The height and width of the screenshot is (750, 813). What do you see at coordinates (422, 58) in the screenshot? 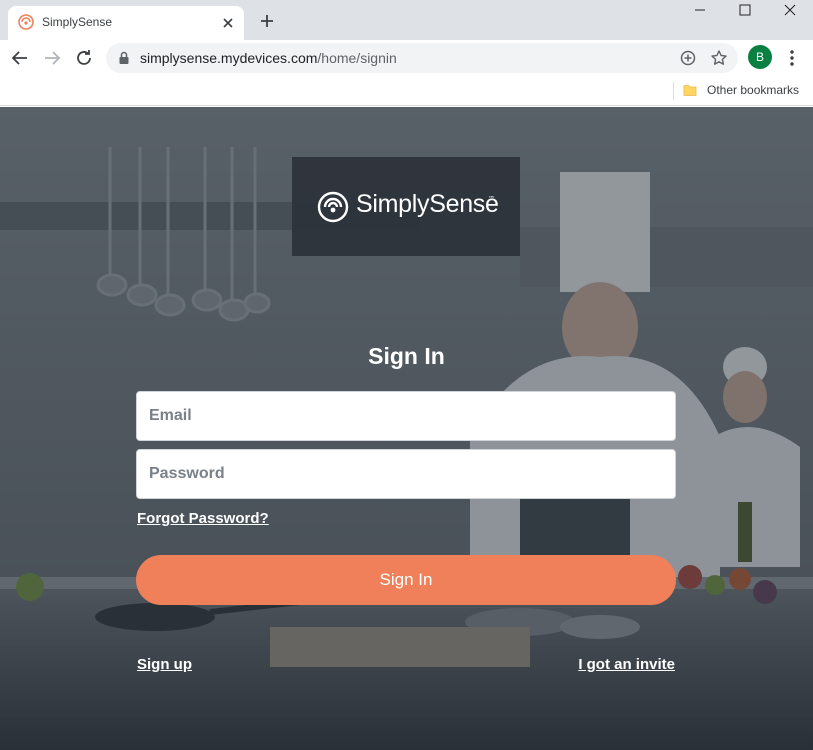
I see `address-bar: simplysense.mydevices.com/home/signin` at bounding box center [422, 58].